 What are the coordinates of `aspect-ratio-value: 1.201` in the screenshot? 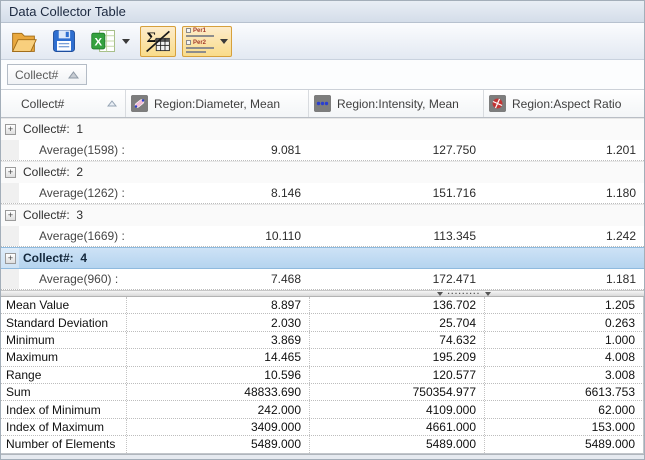 It's located at (620, 149).